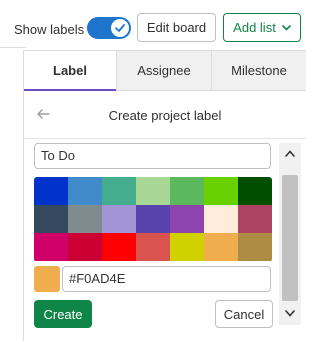 Image resolution: width=320 pixels, height=341 pixels. I want to click on edit-board-label: Edit board, so click(176, 27).